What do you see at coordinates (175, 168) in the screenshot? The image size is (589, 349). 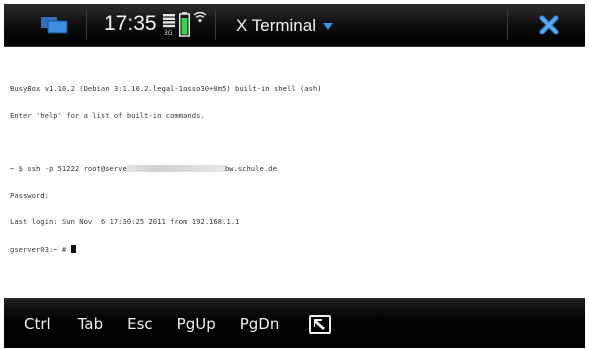 I see `redacted-hostname` at bounding box center [175, 168].